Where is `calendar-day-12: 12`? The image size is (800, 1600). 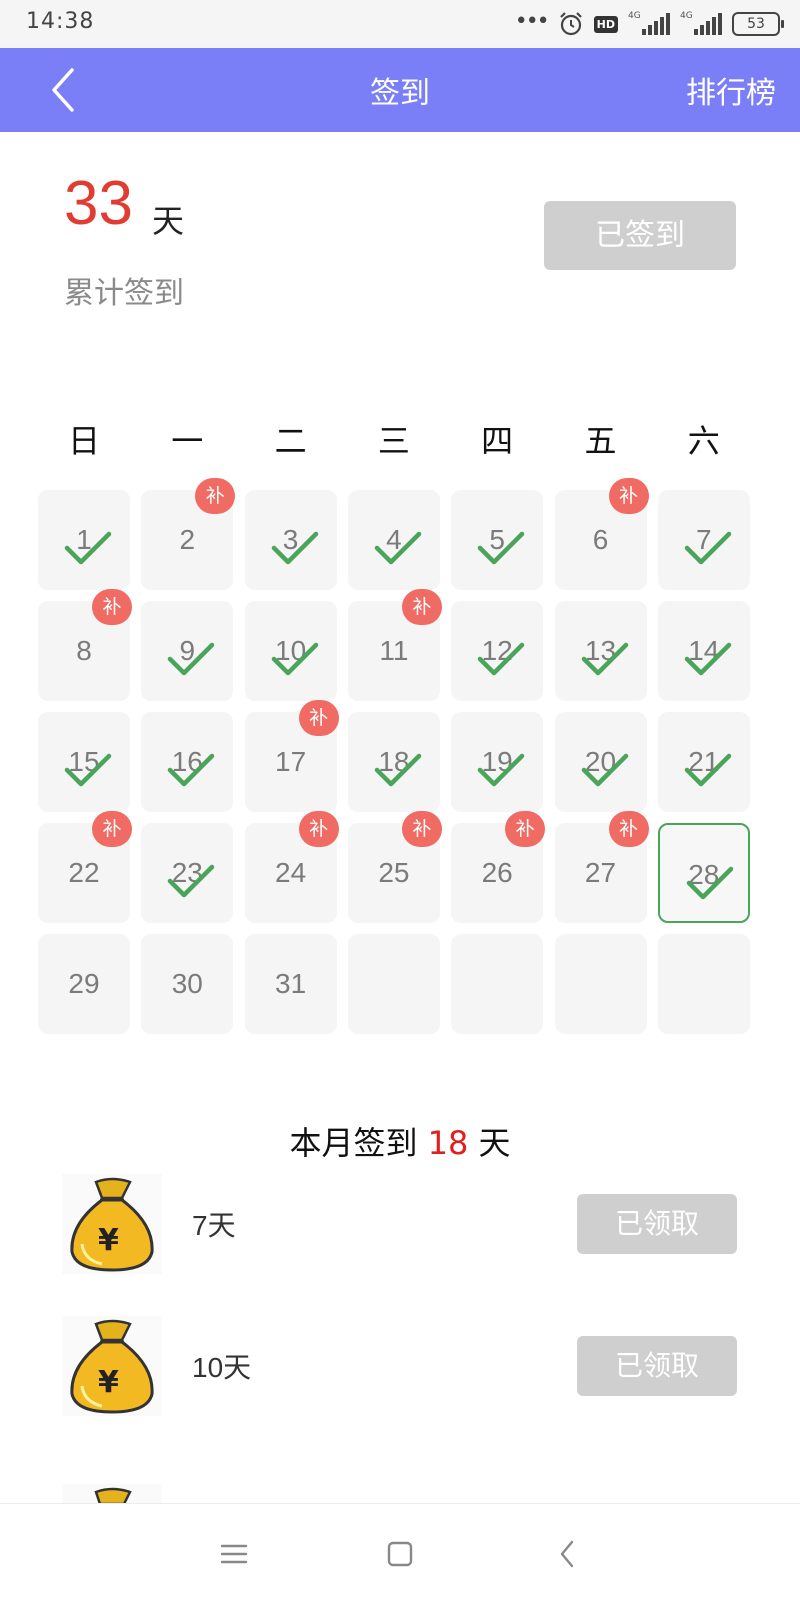 calendar-day-12: 12 is located at coordinates (497, 651).